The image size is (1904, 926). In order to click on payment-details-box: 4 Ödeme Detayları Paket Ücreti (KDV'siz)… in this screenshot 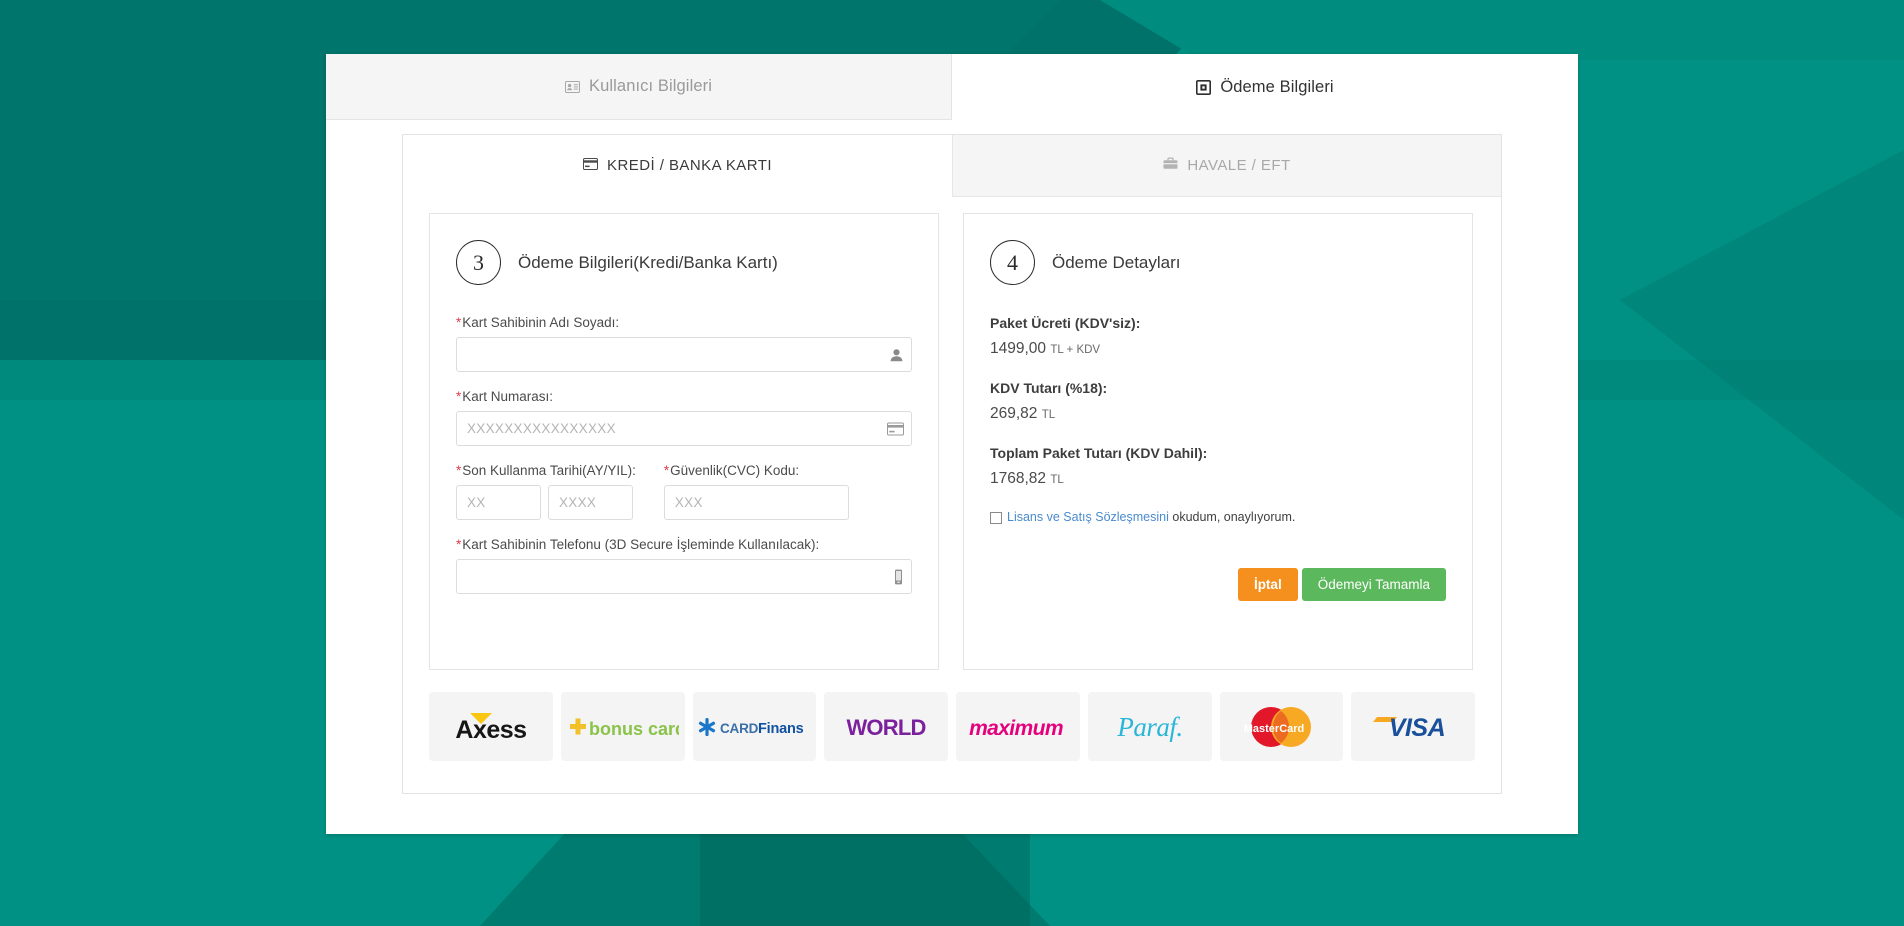, I will do `click(1218, 441)`.